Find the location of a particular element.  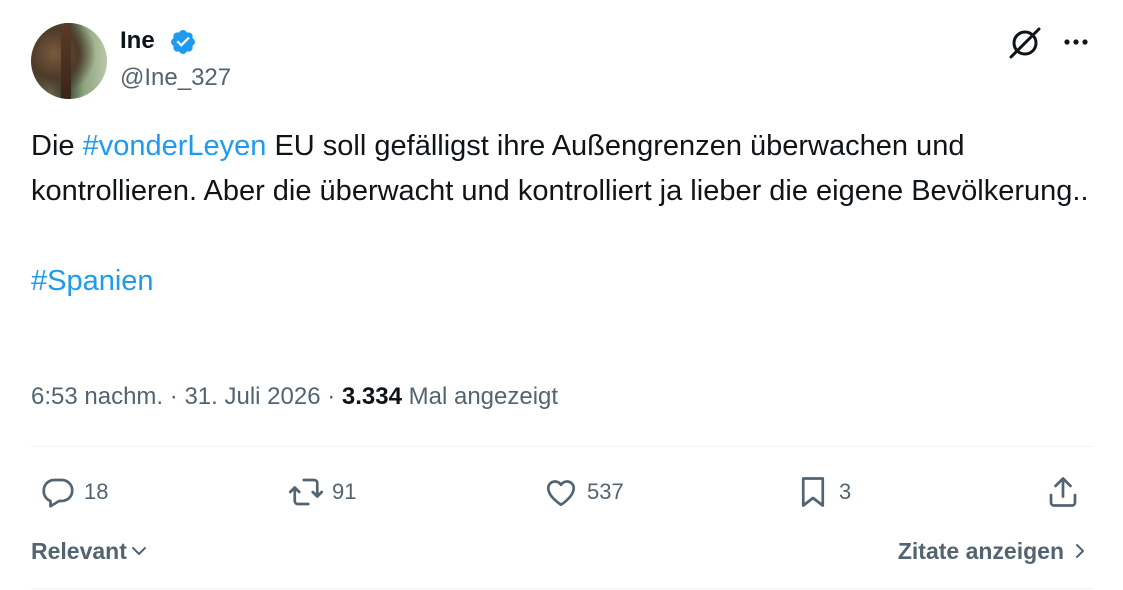

share-icon is located at coordinates (1063, 492).